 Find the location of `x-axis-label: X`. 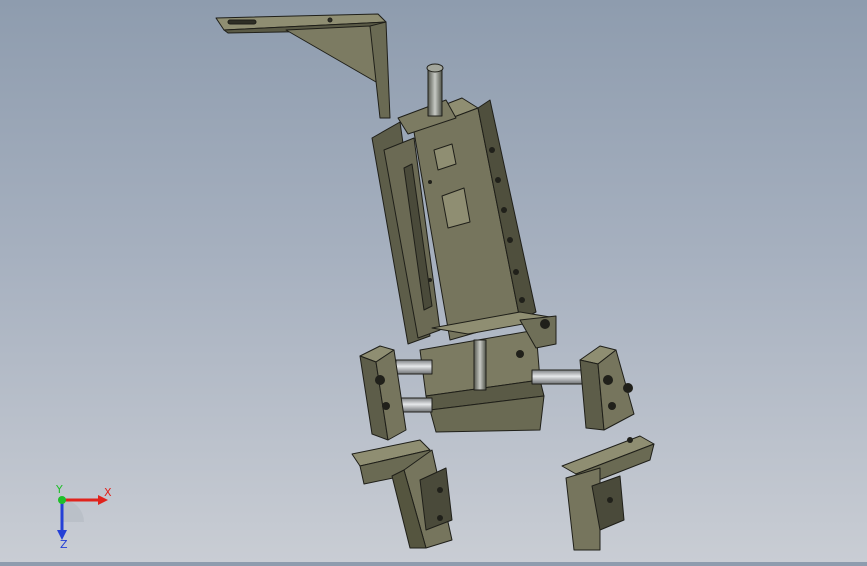

x-axis-label: X is located at coordinates (108, 492).